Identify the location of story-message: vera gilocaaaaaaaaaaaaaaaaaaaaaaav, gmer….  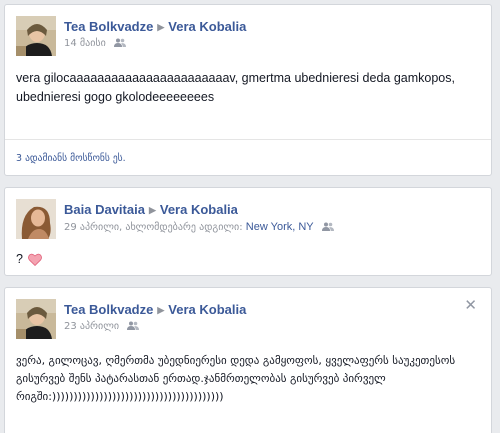
(235, 87).